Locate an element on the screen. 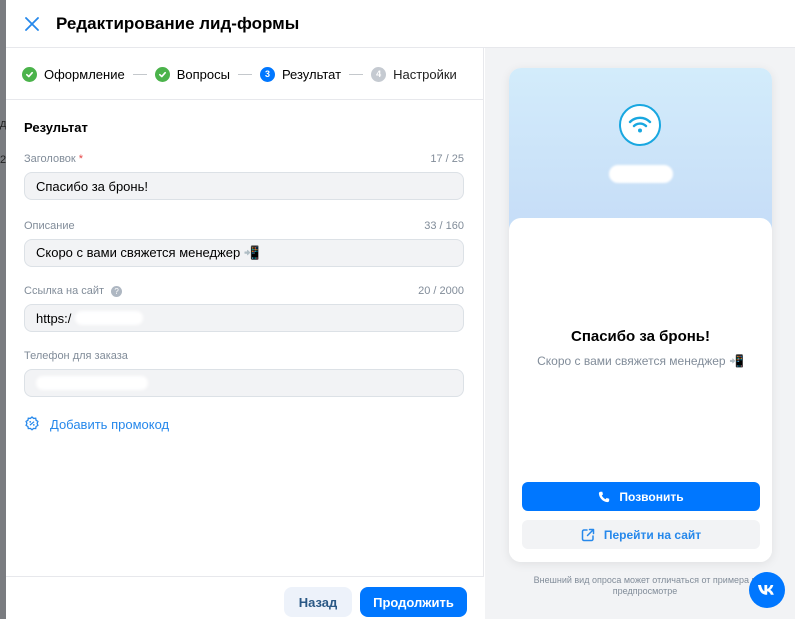 Image resolution: width=795 pixels, height=619 pixels. close-icon is located at coordinates (32, 23).